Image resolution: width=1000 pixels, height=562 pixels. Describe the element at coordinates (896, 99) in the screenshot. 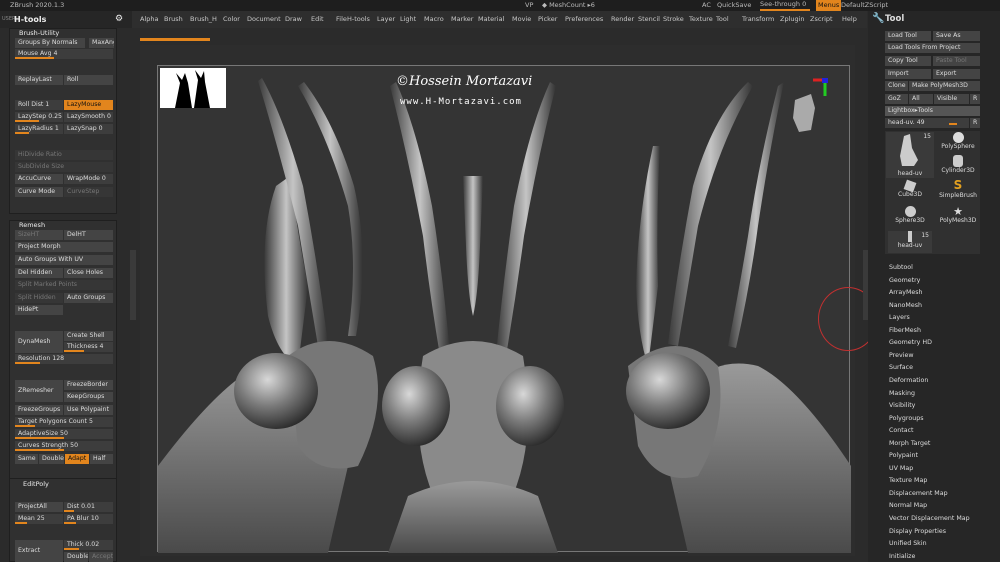

I see `goz-button: GoZ` at that location.